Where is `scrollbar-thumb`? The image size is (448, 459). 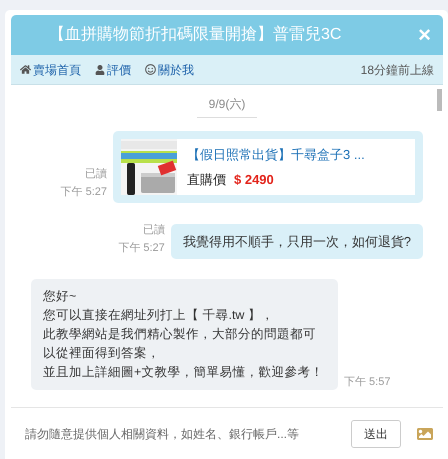 scrollbar-thumb is located at coordinates (439, 100).